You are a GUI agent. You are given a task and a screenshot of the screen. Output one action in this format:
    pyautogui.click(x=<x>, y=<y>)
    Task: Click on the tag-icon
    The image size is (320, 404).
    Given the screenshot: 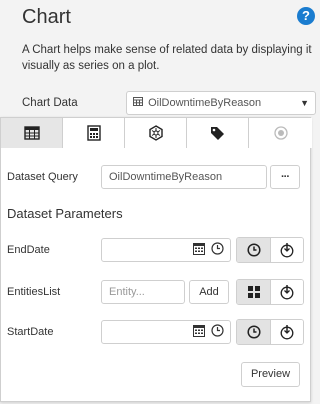 What is the action you would take?
    pyautogui.click(x=217, y=133)
    